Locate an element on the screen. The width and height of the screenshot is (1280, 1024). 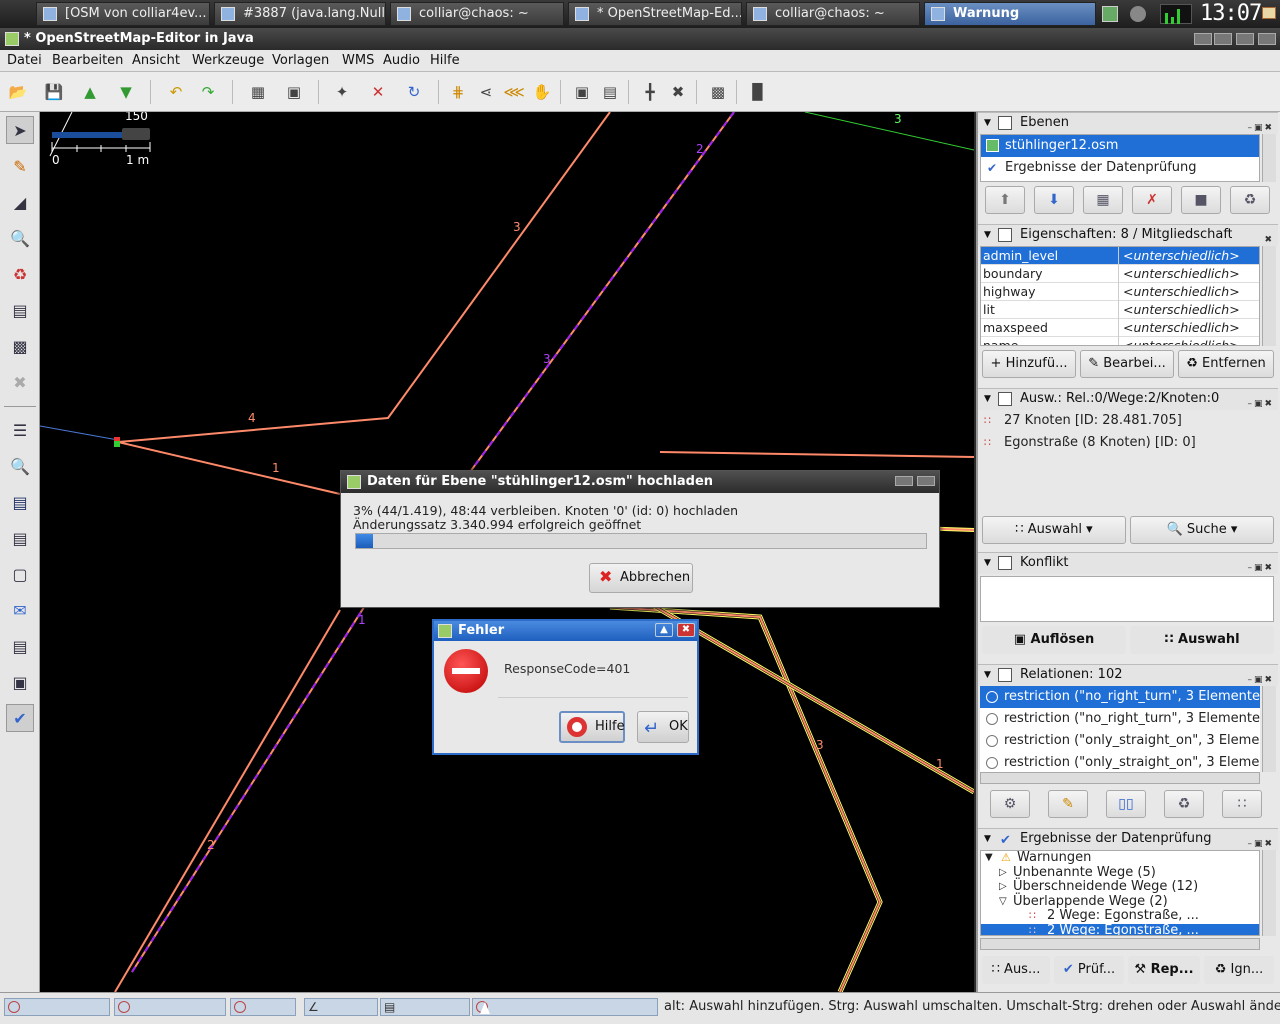
undo-icon: ↶ is located at coordinates (176, 92).